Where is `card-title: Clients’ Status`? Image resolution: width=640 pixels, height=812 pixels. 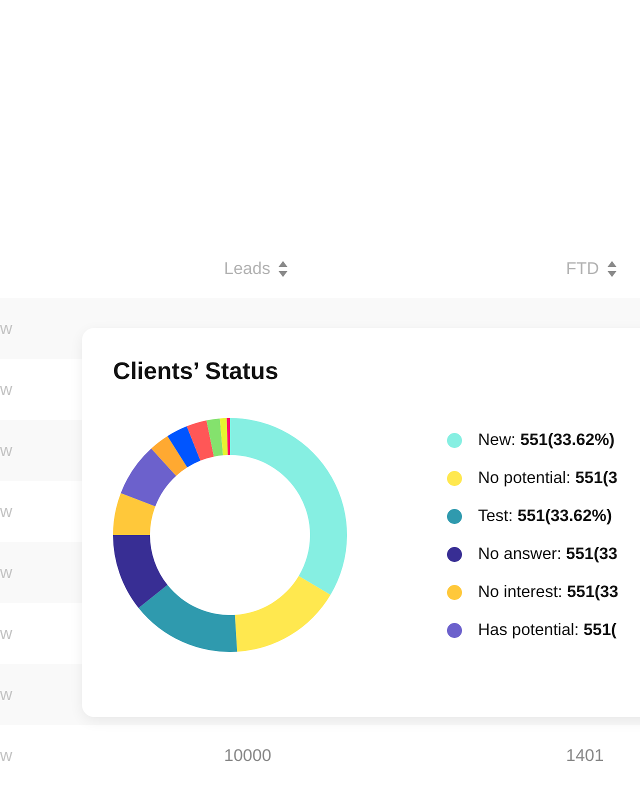
card-title: Clients’ Status is located at coordinates (195, 372).